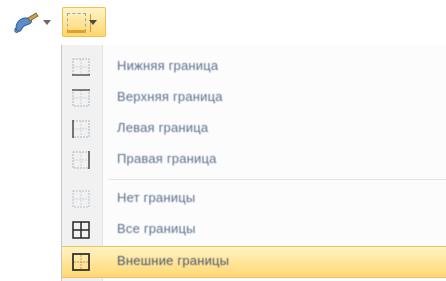 This screenshot has height=281, width=446. I want to click on menu-item-label: Верхняя граница, so click(170, 96).